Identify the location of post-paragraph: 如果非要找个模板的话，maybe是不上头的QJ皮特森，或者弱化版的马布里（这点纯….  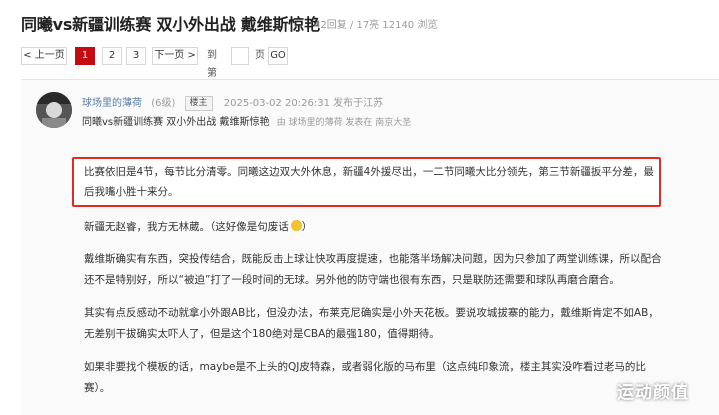
(365, 377).